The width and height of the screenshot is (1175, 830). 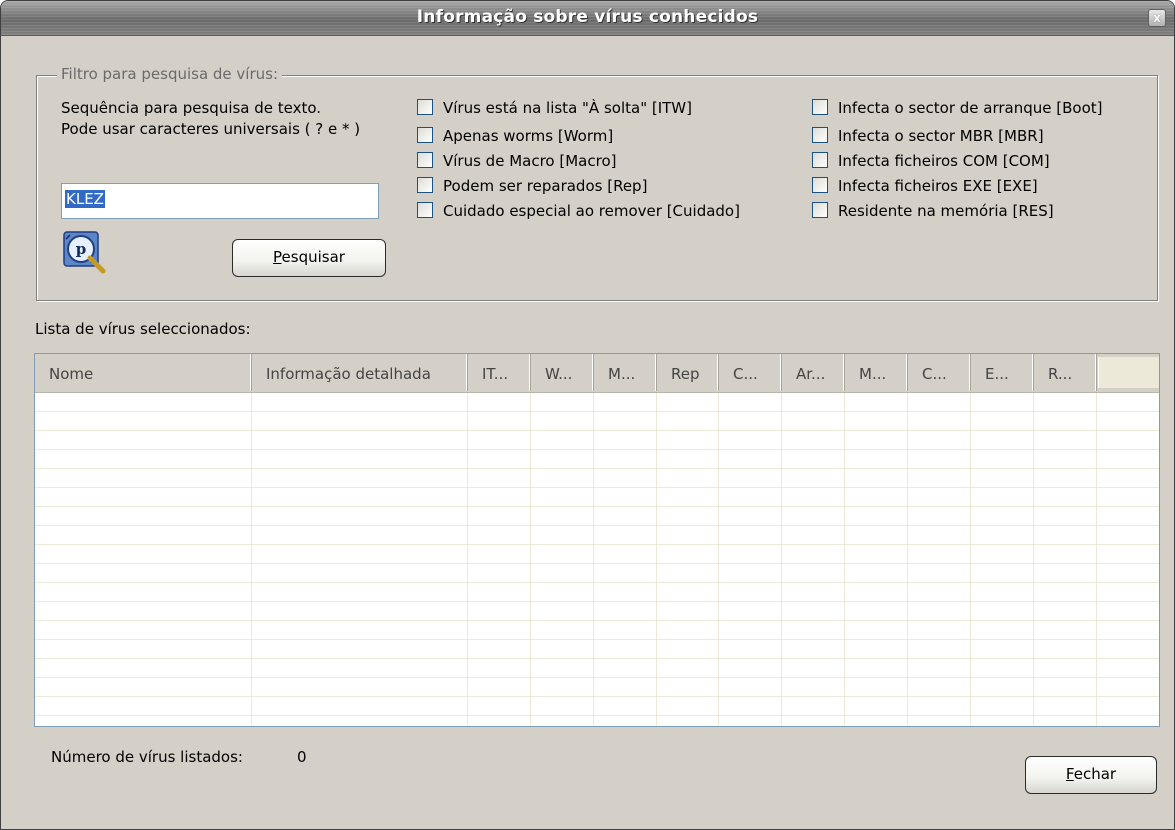 I want to click on checkbox-rep: Podem ser reparados [Rep], so click(x=532, y=186).